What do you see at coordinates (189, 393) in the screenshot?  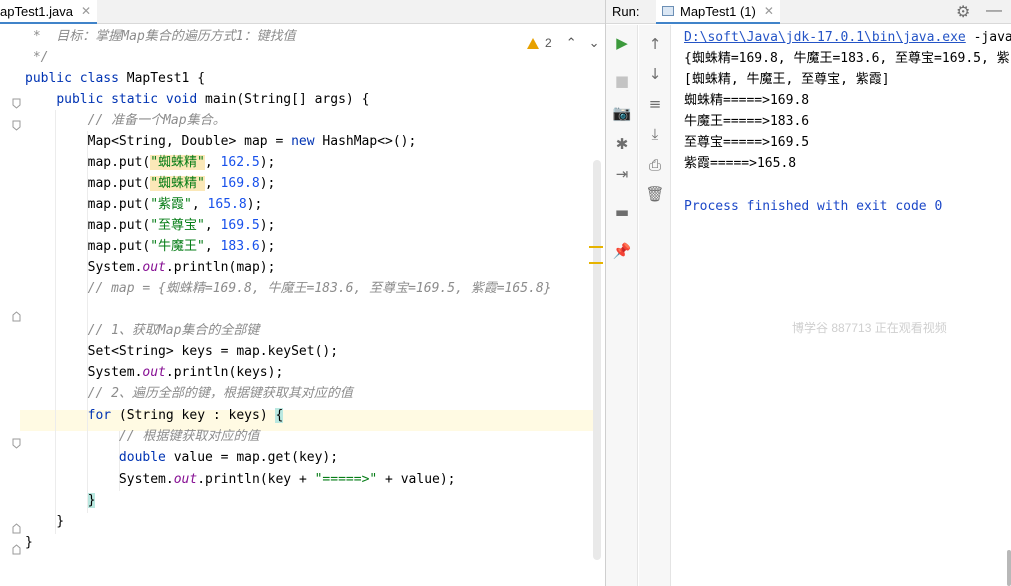 I see `code-line: // 2、遍历全部的键，根据键获取其对应的值` at bounding box center [189, 393].